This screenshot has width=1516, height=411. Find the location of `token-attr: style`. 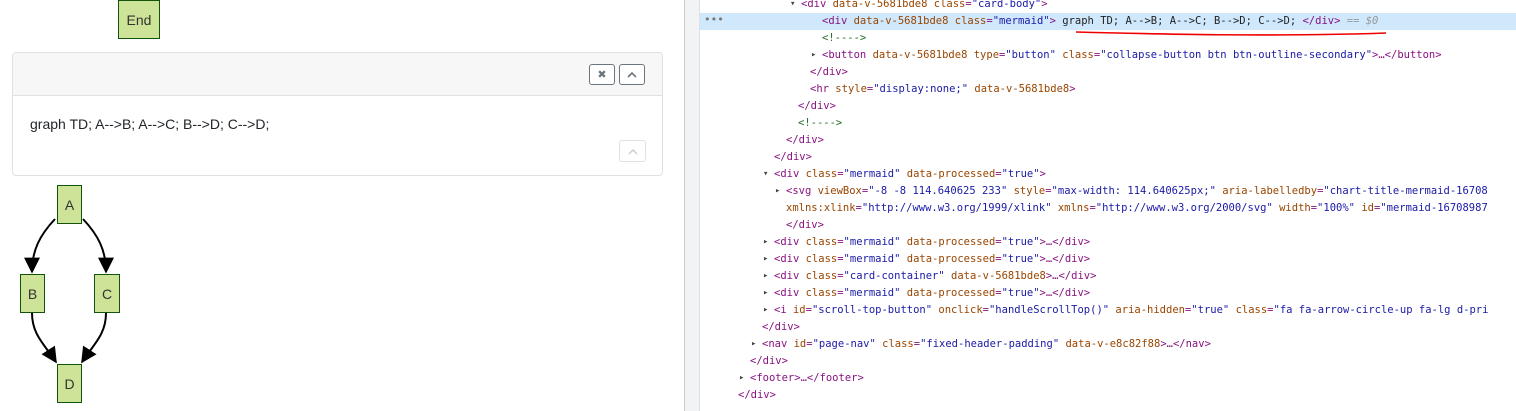

token-attr: style is located at coordinates (1029, 191).